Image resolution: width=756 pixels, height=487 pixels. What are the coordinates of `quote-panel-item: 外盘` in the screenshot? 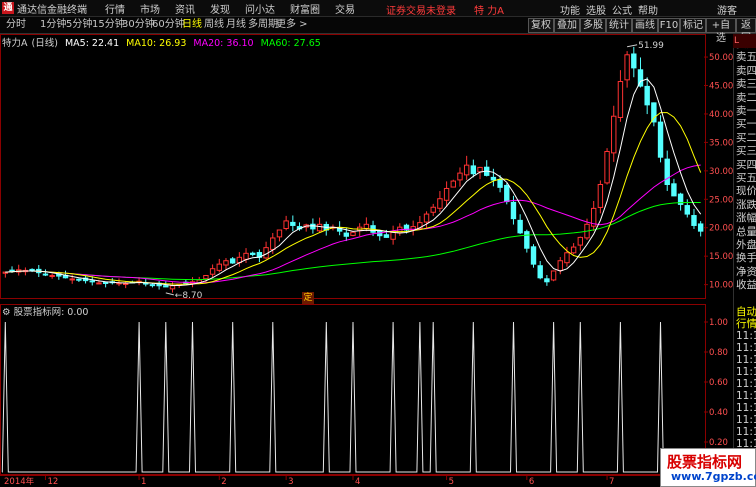 It's located at (746, 245).